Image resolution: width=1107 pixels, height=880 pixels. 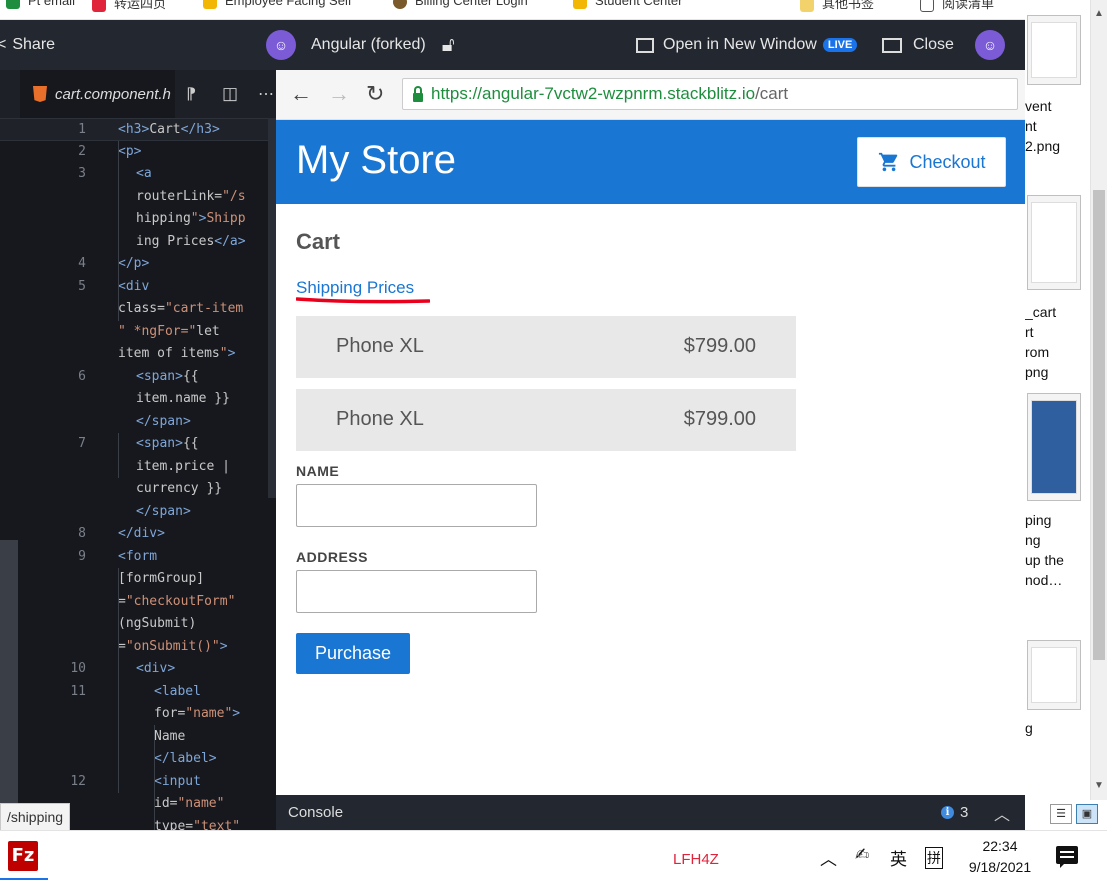 What do you see at coordinates (316, 812) in the screenshot?
I see `console-label: Console` at bounding box center [316, 812].